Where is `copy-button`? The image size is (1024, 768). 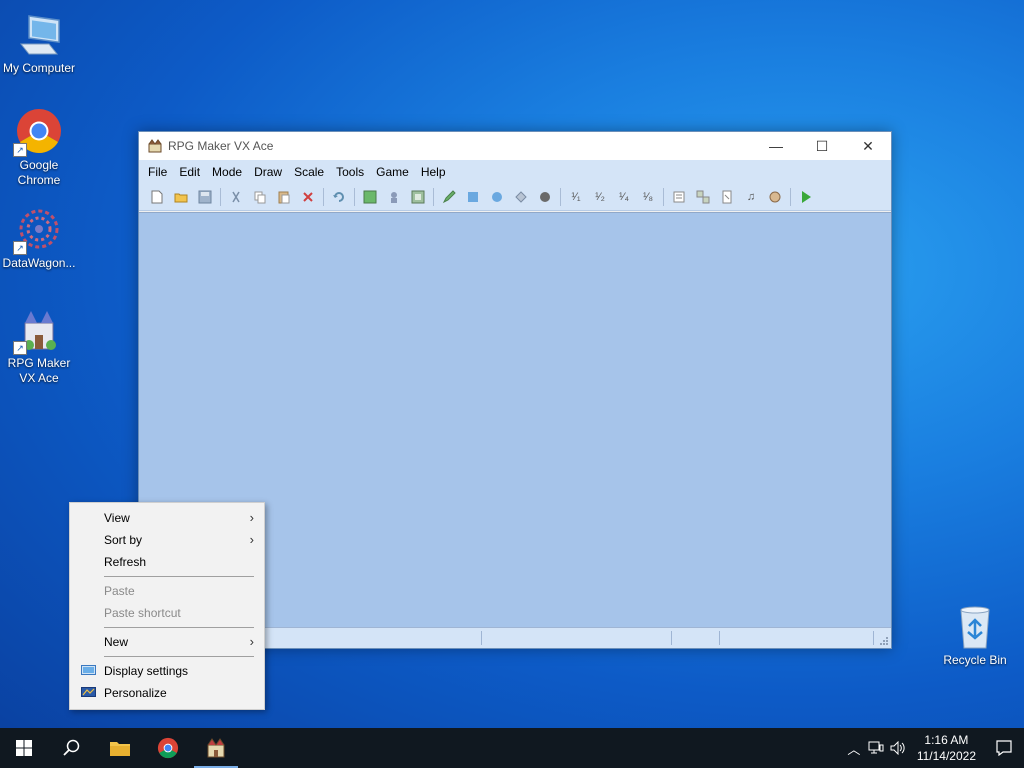
copy-button is located at coordinates (260, 197).